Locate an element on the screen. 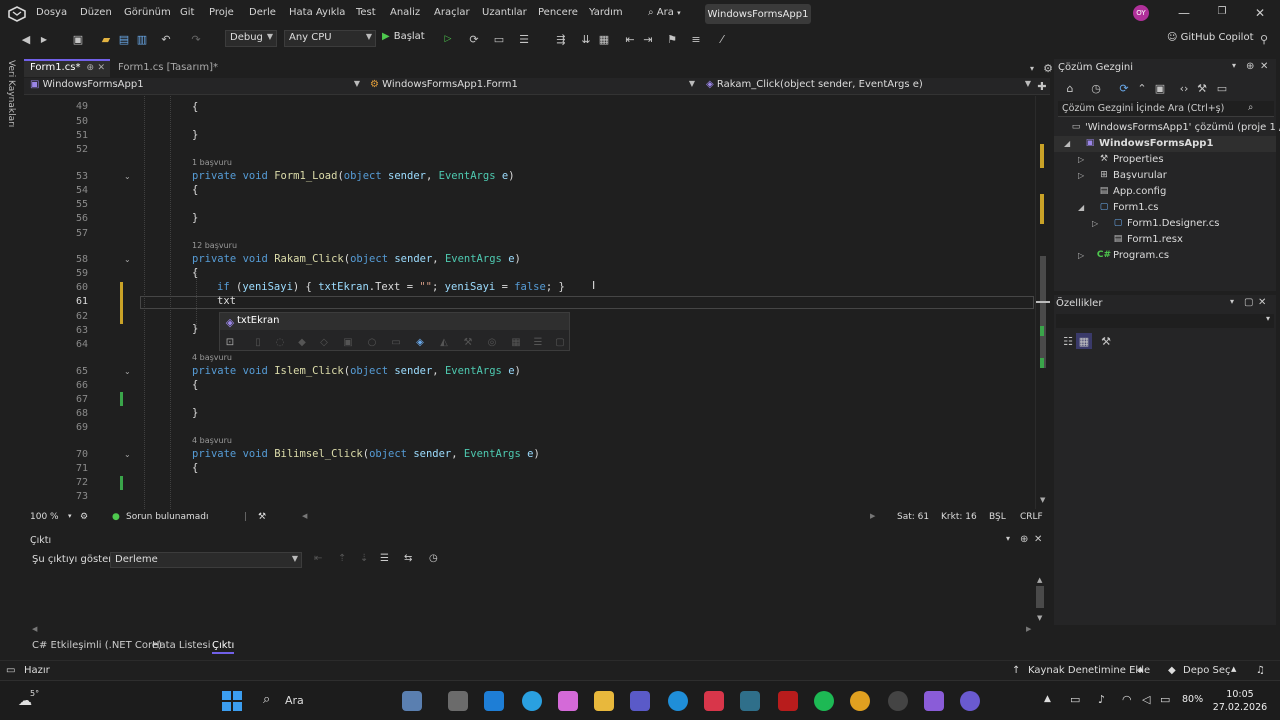 The width and height of the screenshot is (1280, 720). codelens-references: 1 başvuru is located at coordinates (212, 162).